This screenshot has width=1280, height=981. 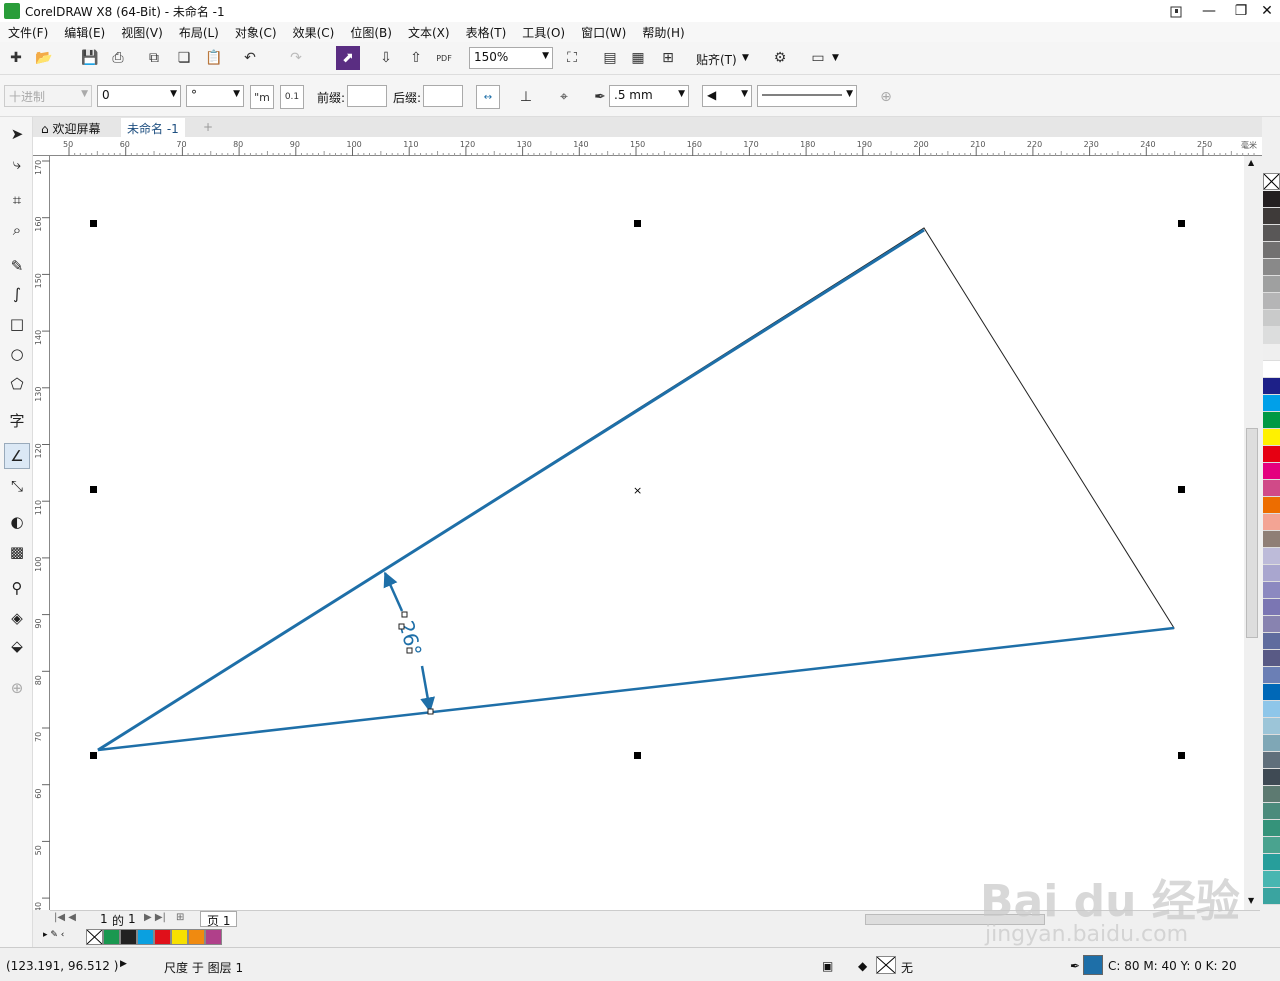 I want to click on add-plus-icon: ⊕, so click(x=886, y=97).